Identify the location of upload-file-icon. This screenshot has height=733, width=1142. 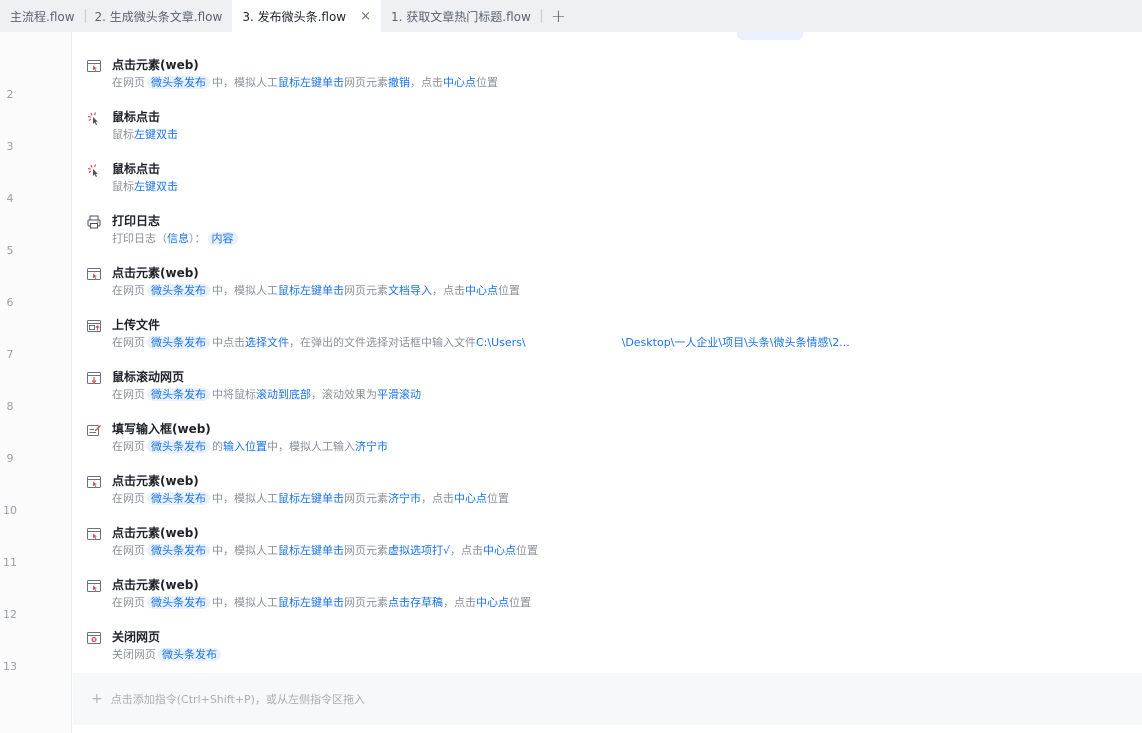
(94, 326).